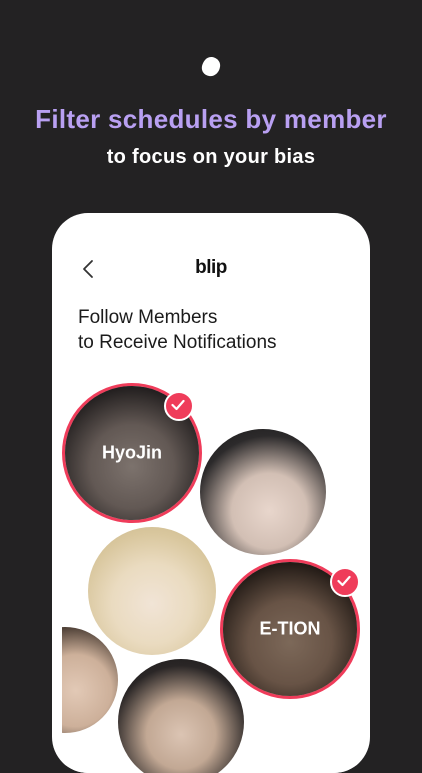 The image size is (422, 773). What do you see at coordinates (211, 157) in the screenshot?
I see `subline: to focus on your bias` at bounding box center [211, 157].